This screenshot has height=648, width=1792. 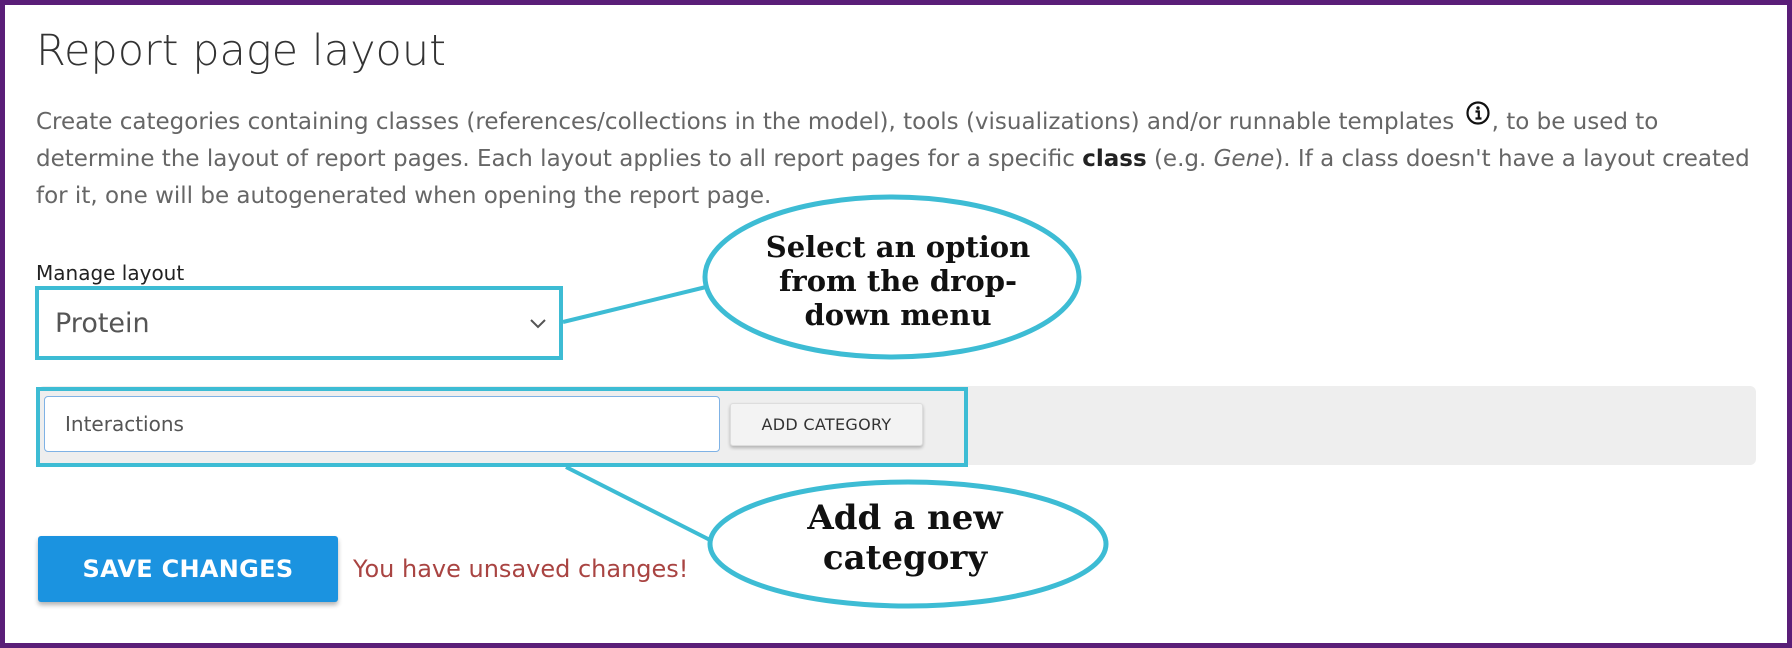 I want to click on info-circle-icon, so click(x=1477, y=118).